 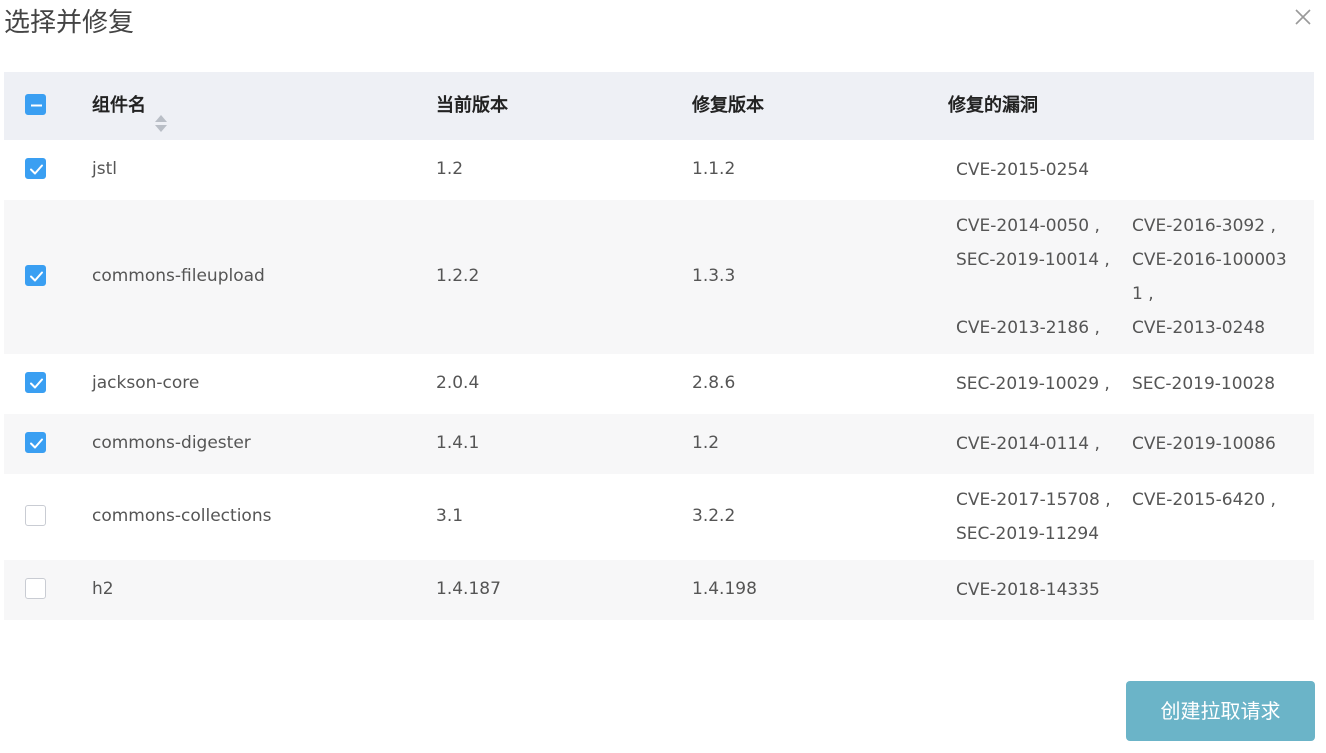 I want to click on vulnerability-id: CVE-2013-0248, so click(x=1199, y=328).